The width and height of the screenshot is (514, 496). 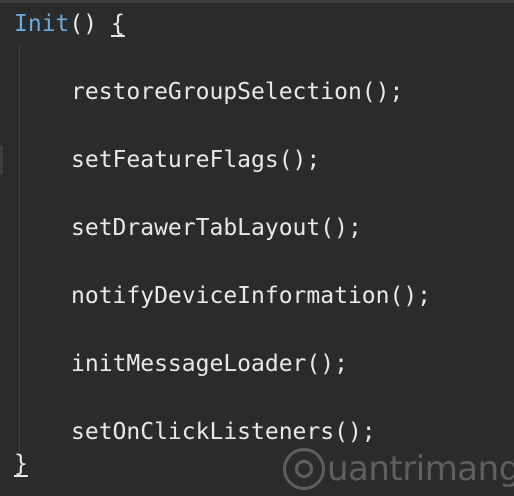 What do you see at coordinates (251, 296) in the screenshot?
I see `code-line-notify-device-information: notifyDeviceInformation();` at bounding box center [251, 296].